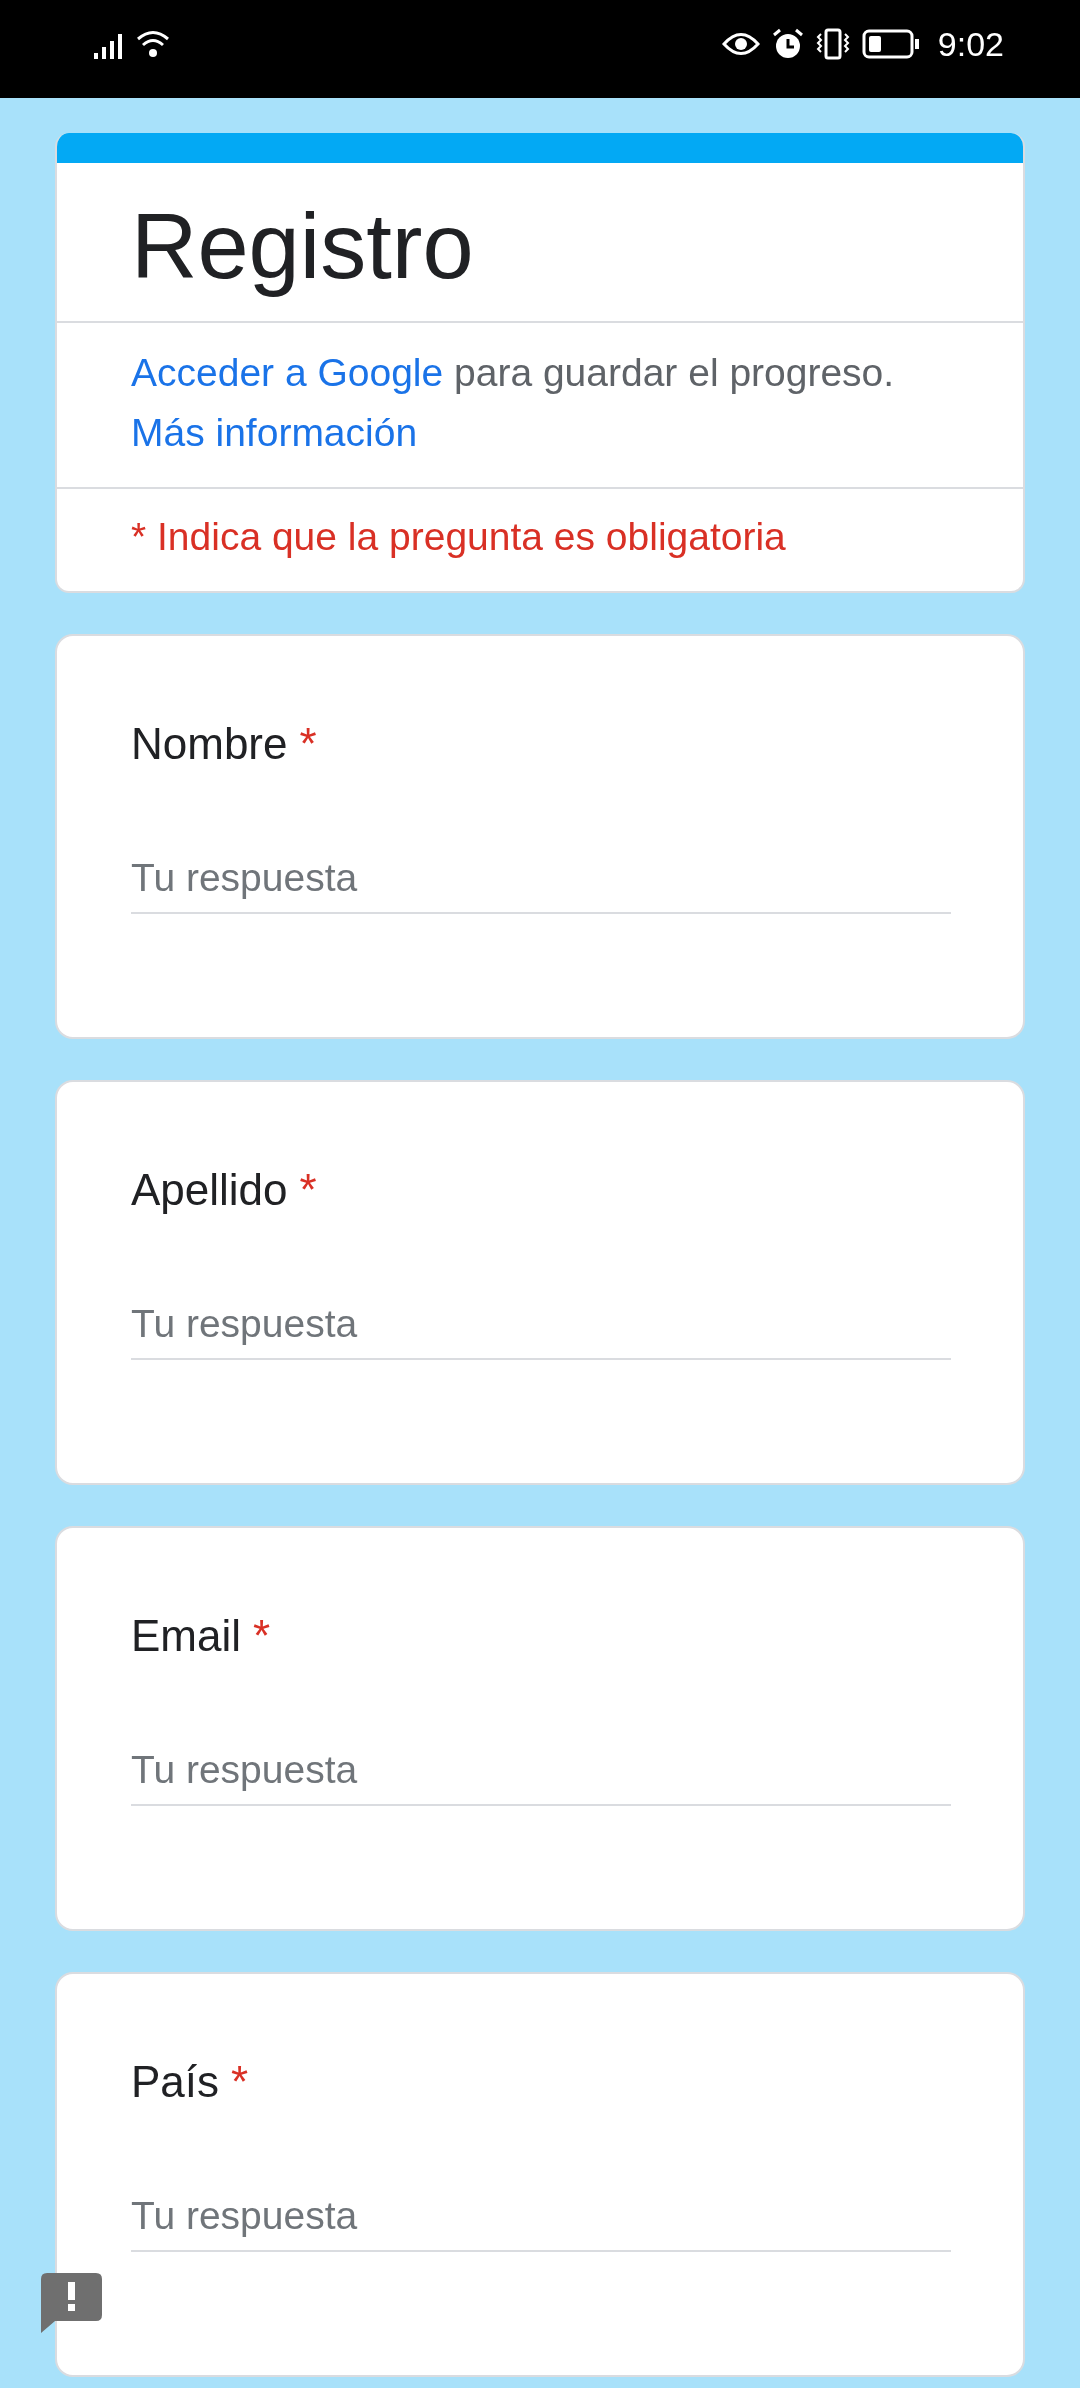 The height and width of the screenshot is (2388, 1080). What do you see at coordinates (302, 246) in the screenshot?
I see `form-title: Registro` at bounding box center [302, 246].